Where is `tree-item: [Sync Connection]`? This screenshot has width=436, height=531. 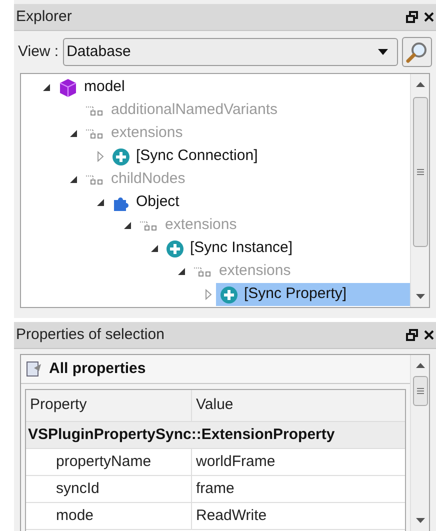 tree-item: [Sync Connection] is located at coordinates (186, 156).